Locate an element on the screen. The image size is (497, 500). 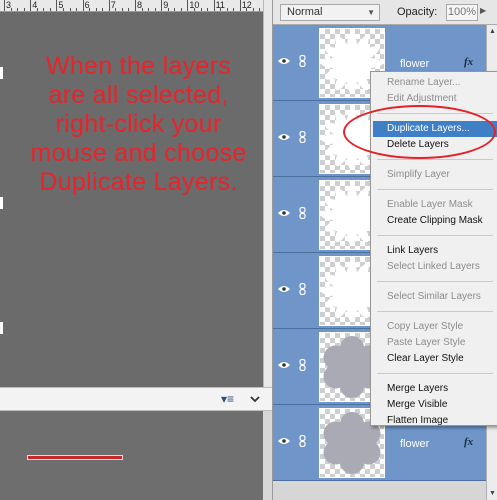
menu-item-link-layers: Link Layers is located at coordinates (435, 251).